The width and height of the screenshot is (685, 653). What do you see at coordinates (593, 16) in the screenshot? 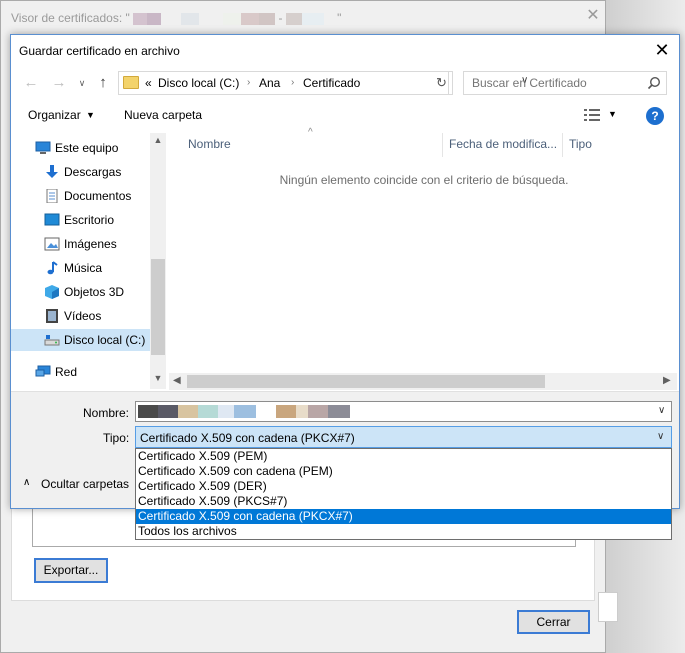
I see `viewer-close-icon: ✕` at bounding box center [593, 16].